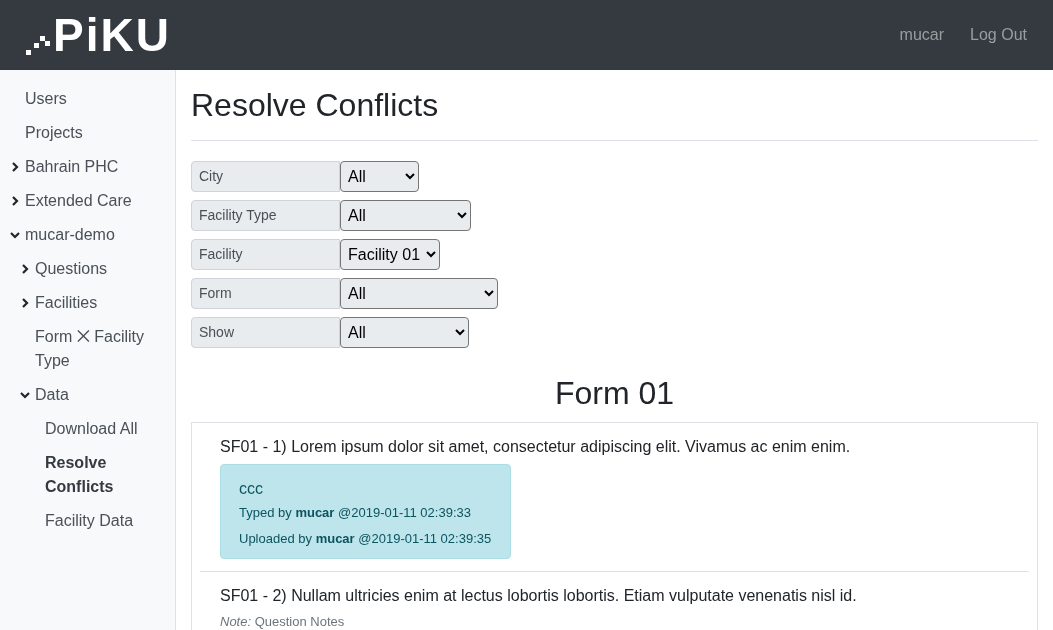  Describe the element at coordinates (78, 201) in the screenshot. I see `sidebar-link: Extended Care` at that location.